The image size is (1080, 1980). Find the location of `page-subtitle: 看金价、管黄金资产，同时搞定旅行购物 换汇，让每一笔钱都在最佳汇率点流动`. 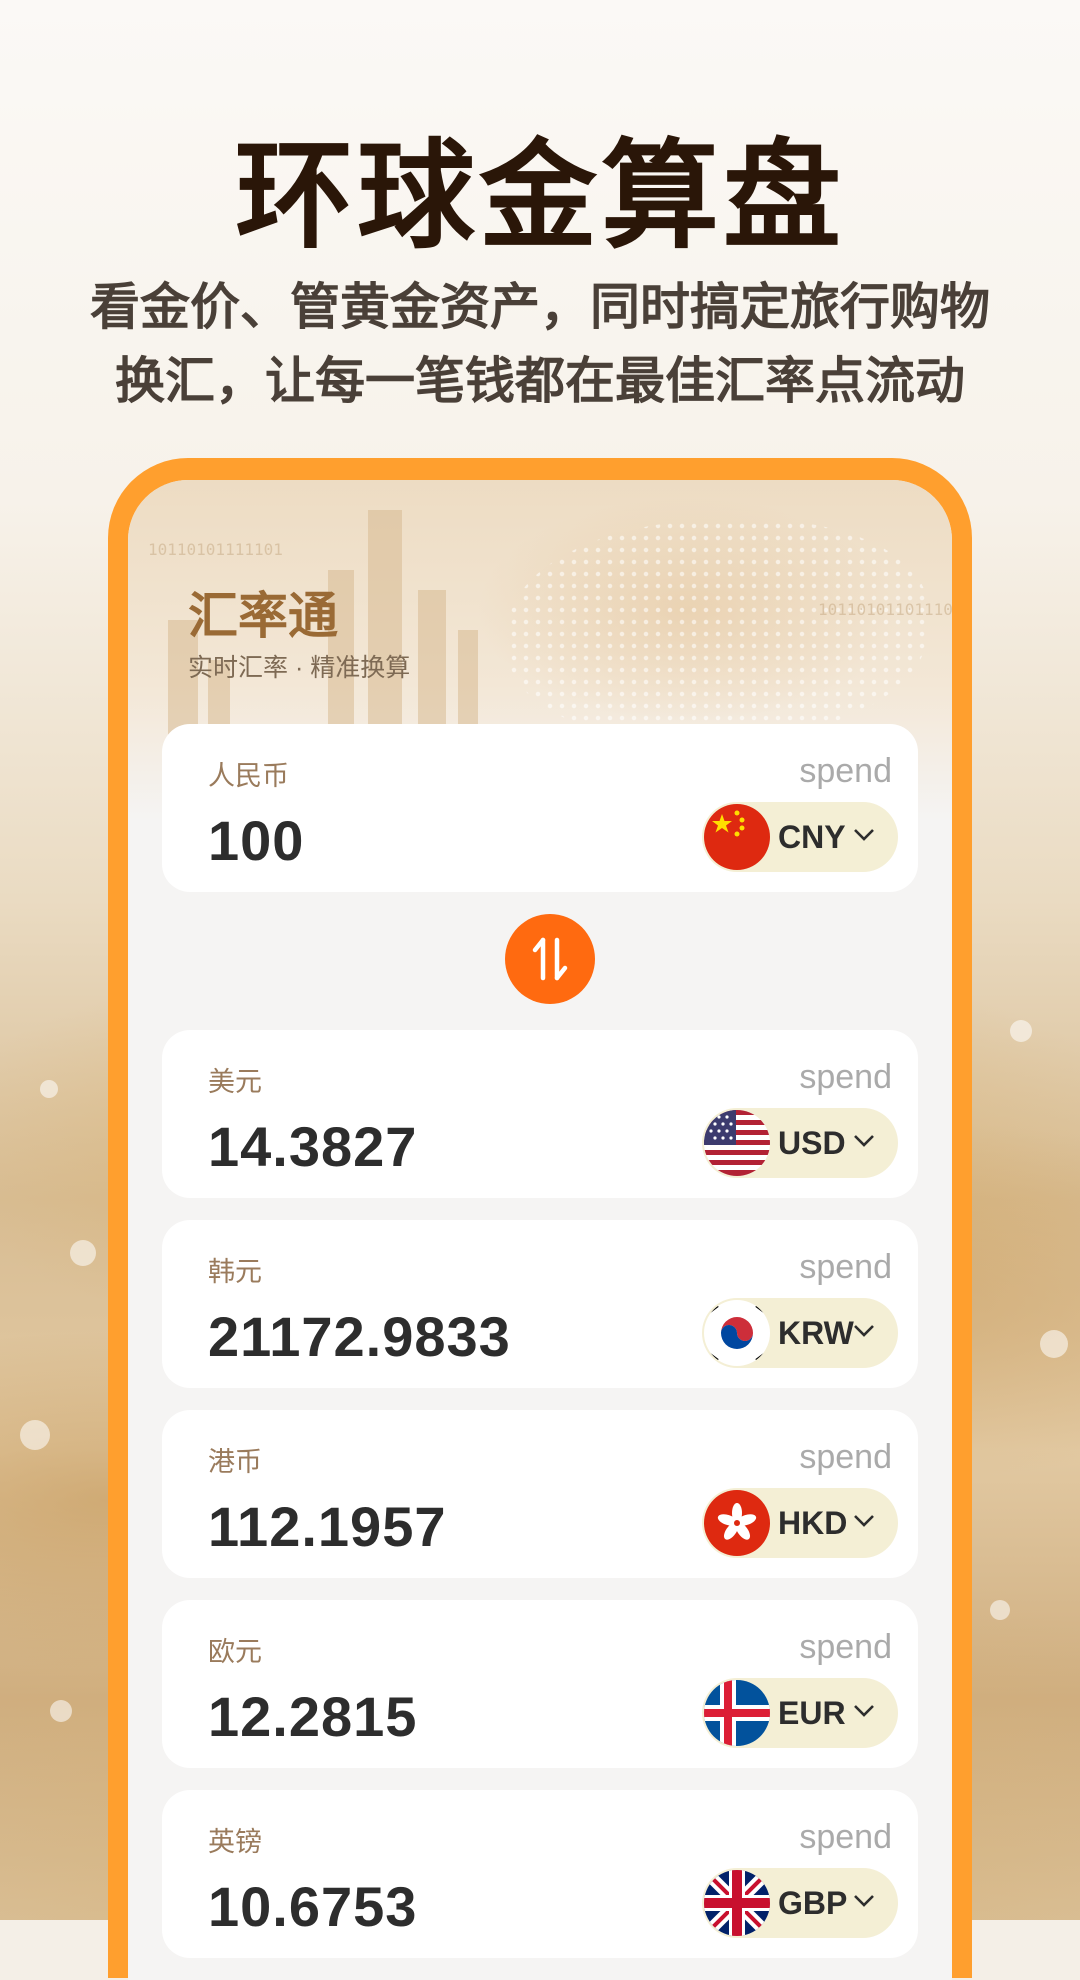

page-subtitle: 看金价、管黄金资产，同时搞定旅行购物 换汇，让每一笔钱都在最佳汇率点流动 is located at coordinates (540, 344).